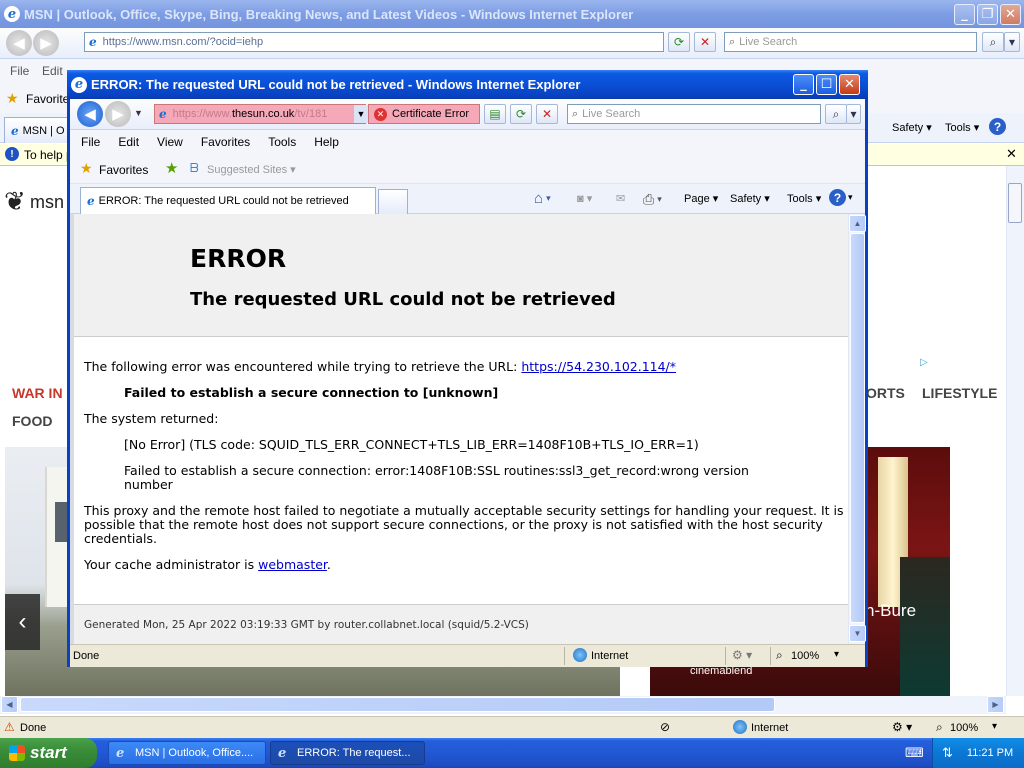  I want to click on back-tab-msn: e MSN | O, so click(37, 130).